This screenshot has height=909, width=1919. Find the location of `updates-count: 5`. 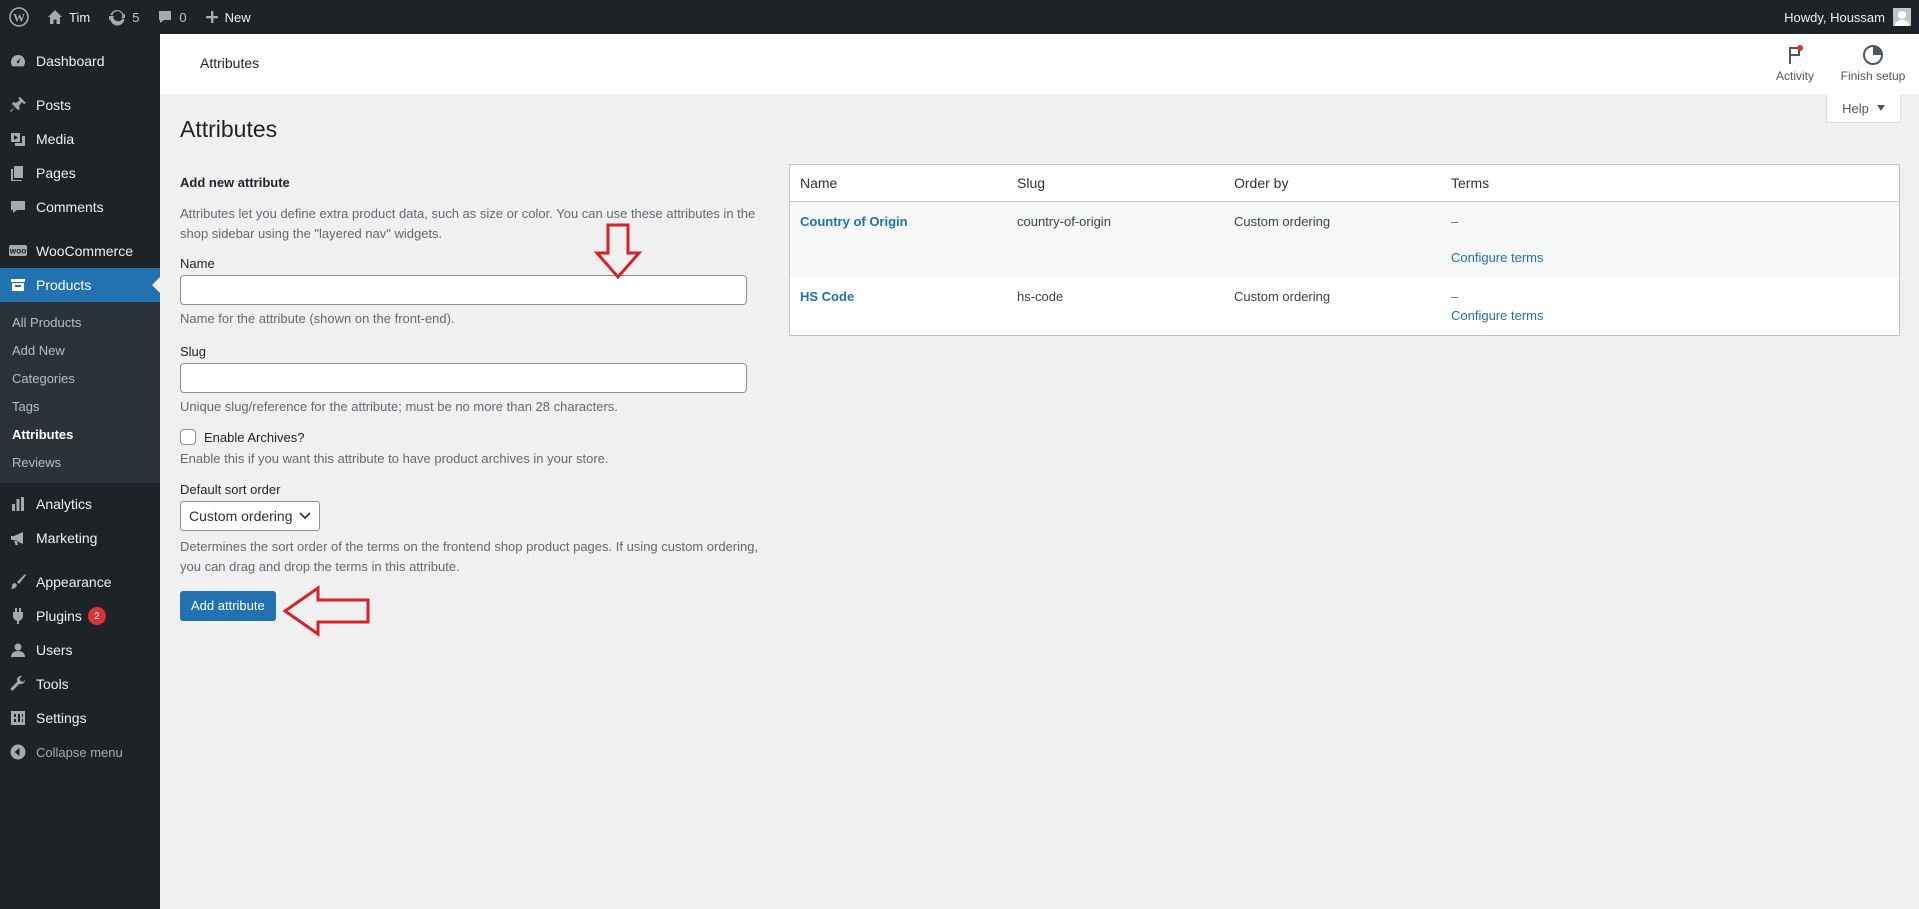

updates-count: 5 is located at coordinates (136, 17).